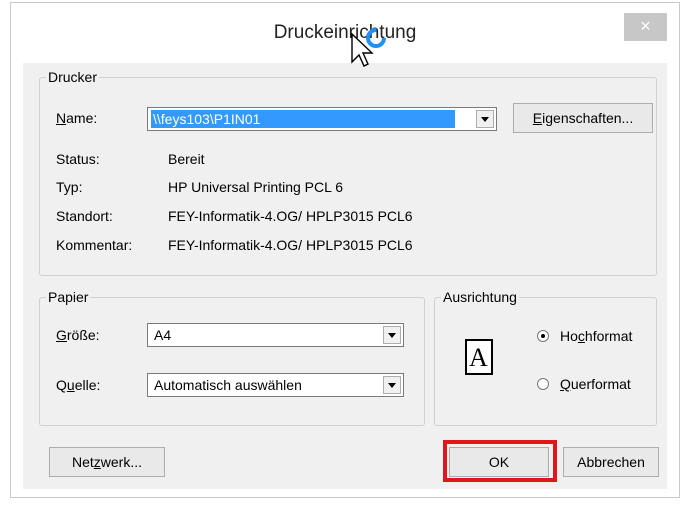 The width and height of the screenshot is (690, 505). Describe the element at coordinates (94, 245) in the screenshot. I see `comment-label: Kommentar:` at that location.